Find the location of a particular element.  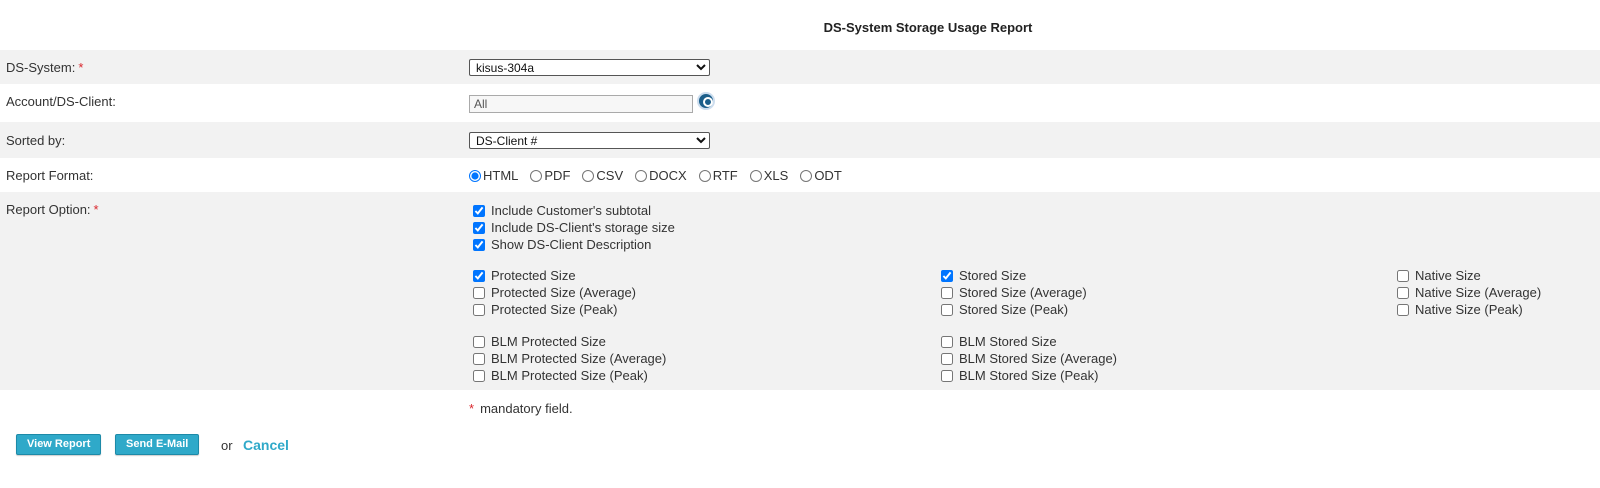

format-option-rtf: RTF is located at coordinates (718, 175).